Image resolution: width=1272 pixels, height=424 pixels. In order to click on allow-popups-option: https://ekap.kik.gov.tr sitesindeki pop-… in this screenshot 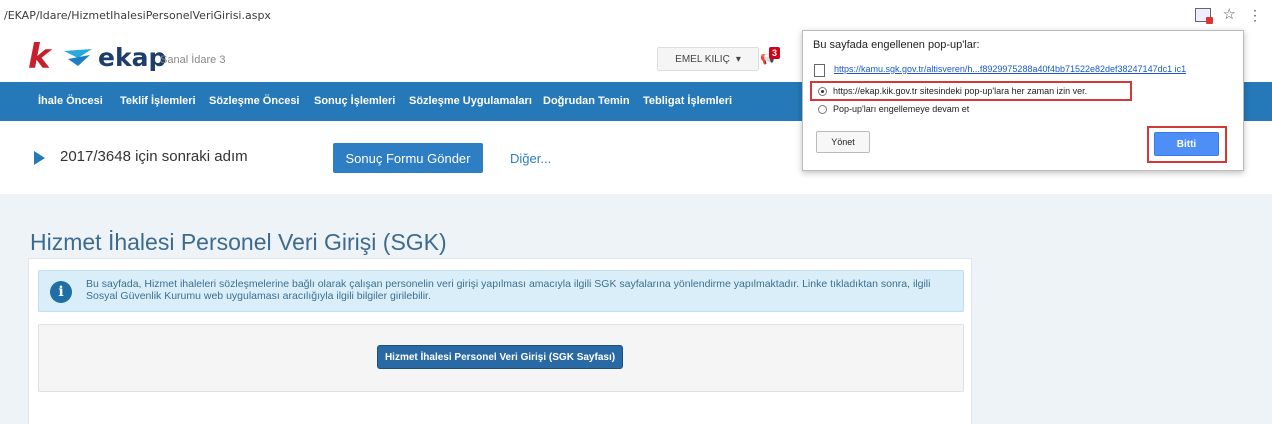, I will do `click(952, 91)`.